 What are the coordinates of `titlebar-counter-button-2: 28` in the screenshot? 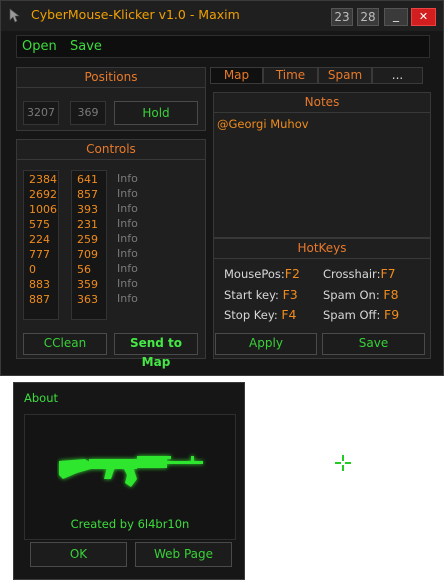 It's located at (368, 17).